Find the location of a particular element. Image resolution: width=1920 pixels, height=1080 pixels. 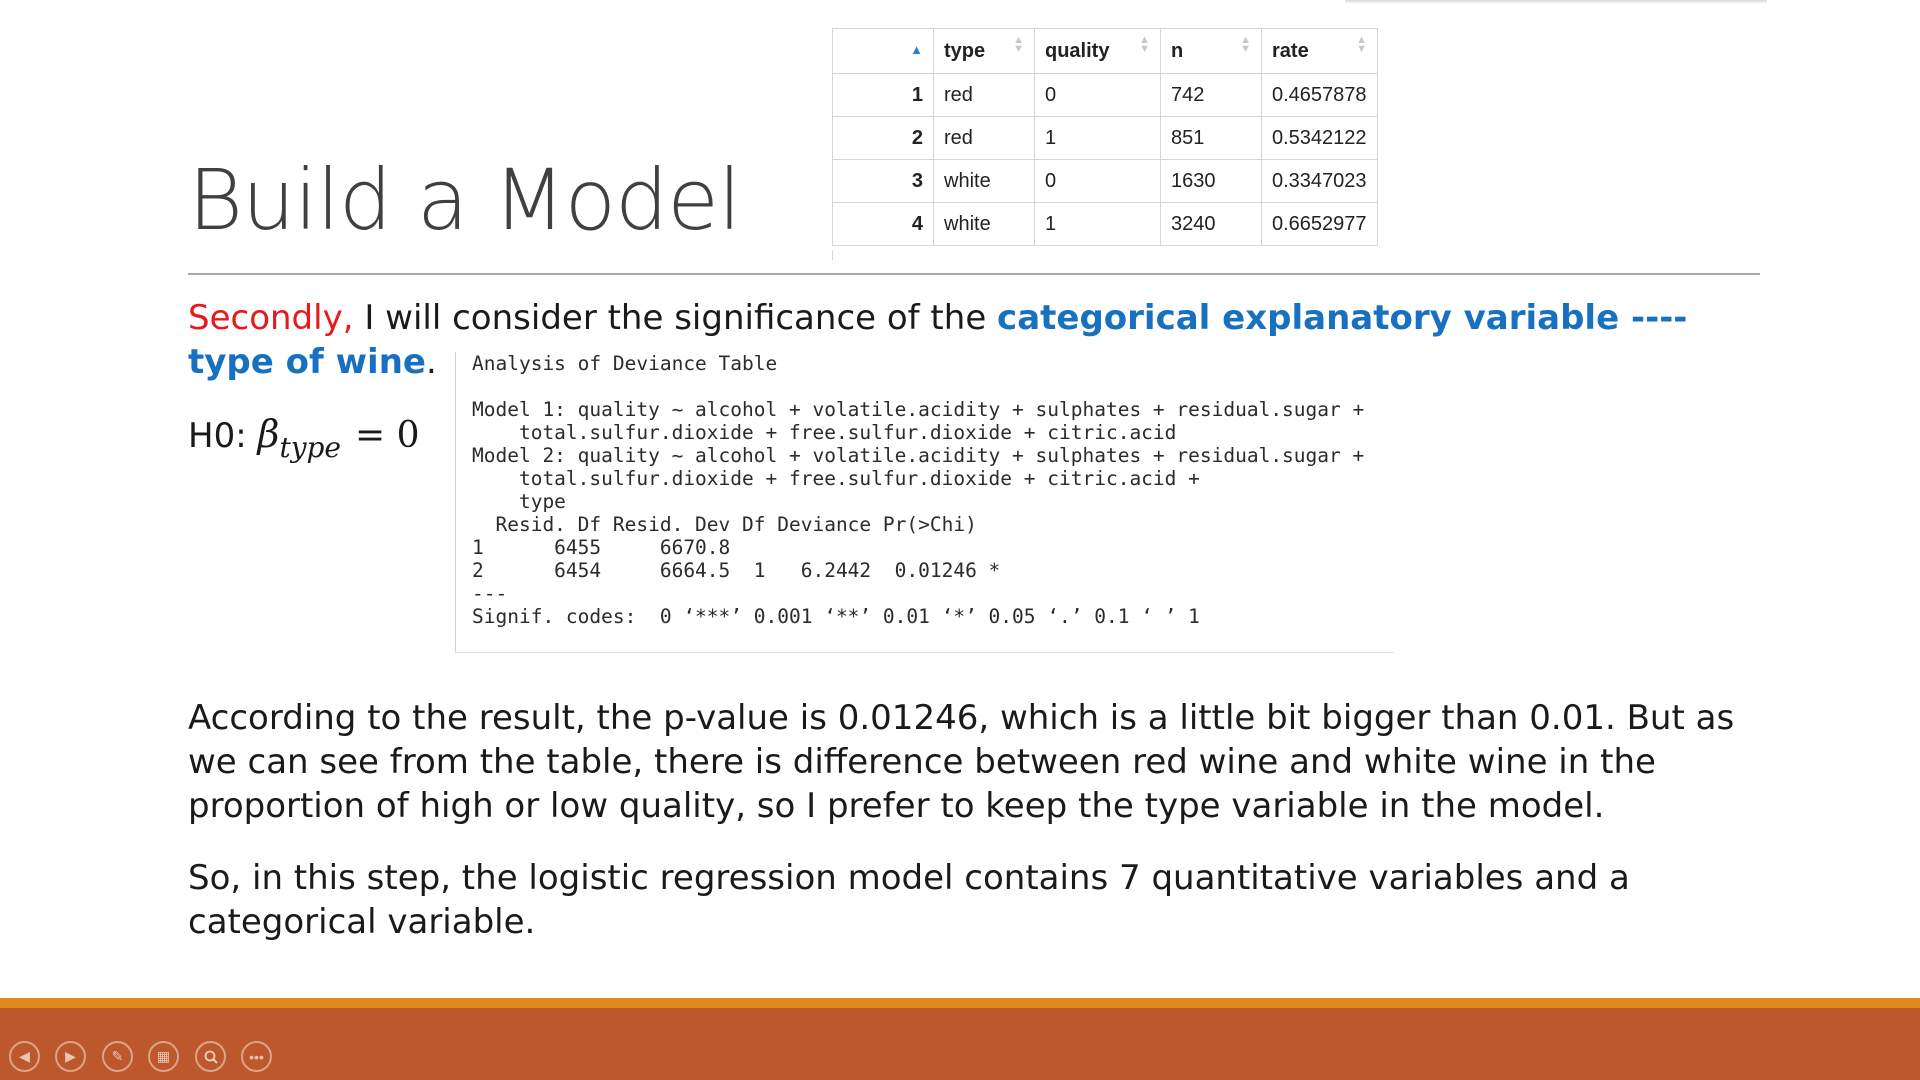

more-options-button: ••• is located at coordinates (256, 1056).